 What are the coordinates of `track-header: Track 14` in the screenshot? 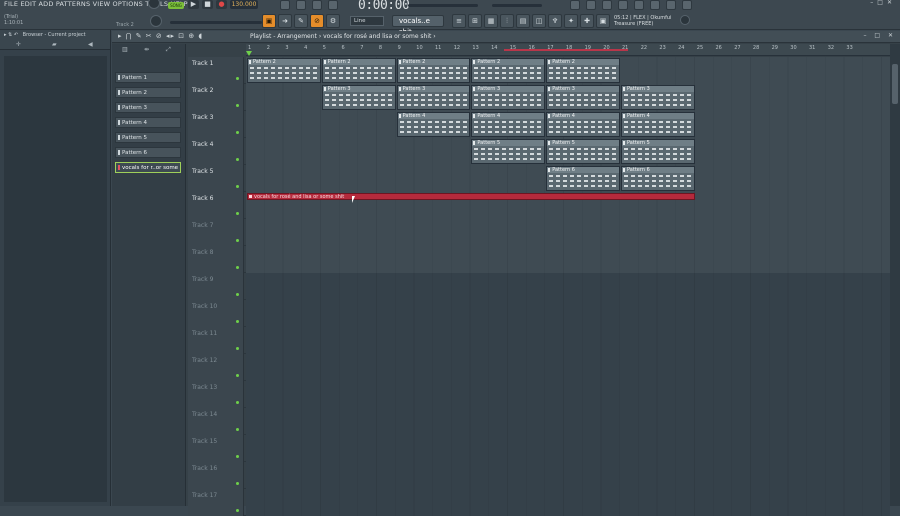 It's located at (216, 421).